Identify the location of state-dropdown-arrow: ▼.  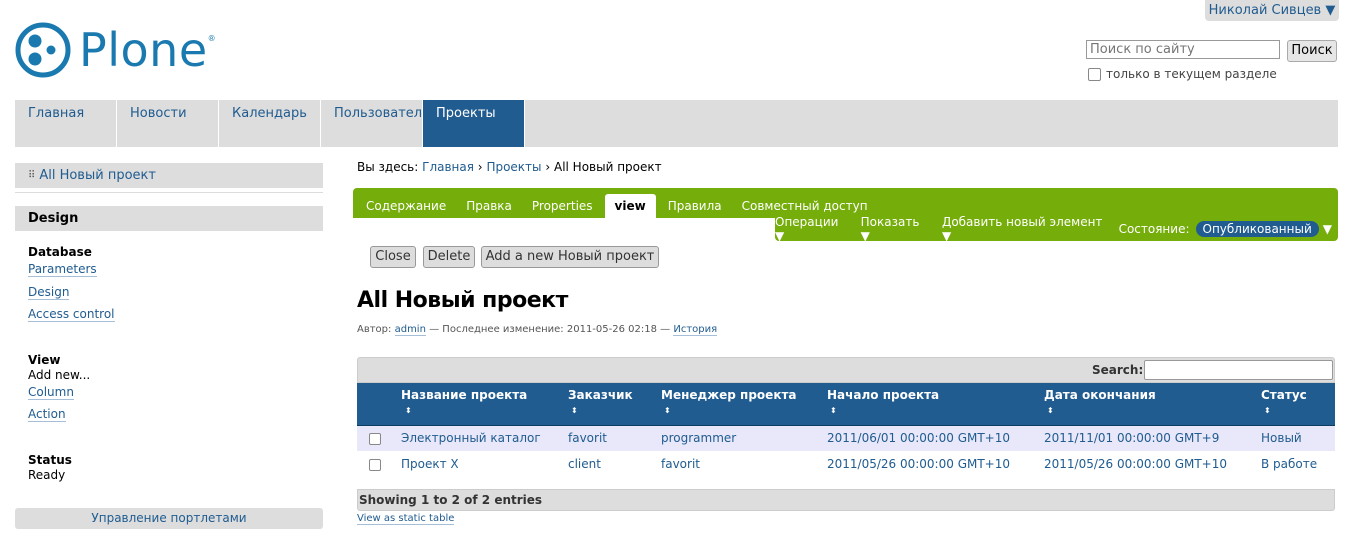
(1327, 229).